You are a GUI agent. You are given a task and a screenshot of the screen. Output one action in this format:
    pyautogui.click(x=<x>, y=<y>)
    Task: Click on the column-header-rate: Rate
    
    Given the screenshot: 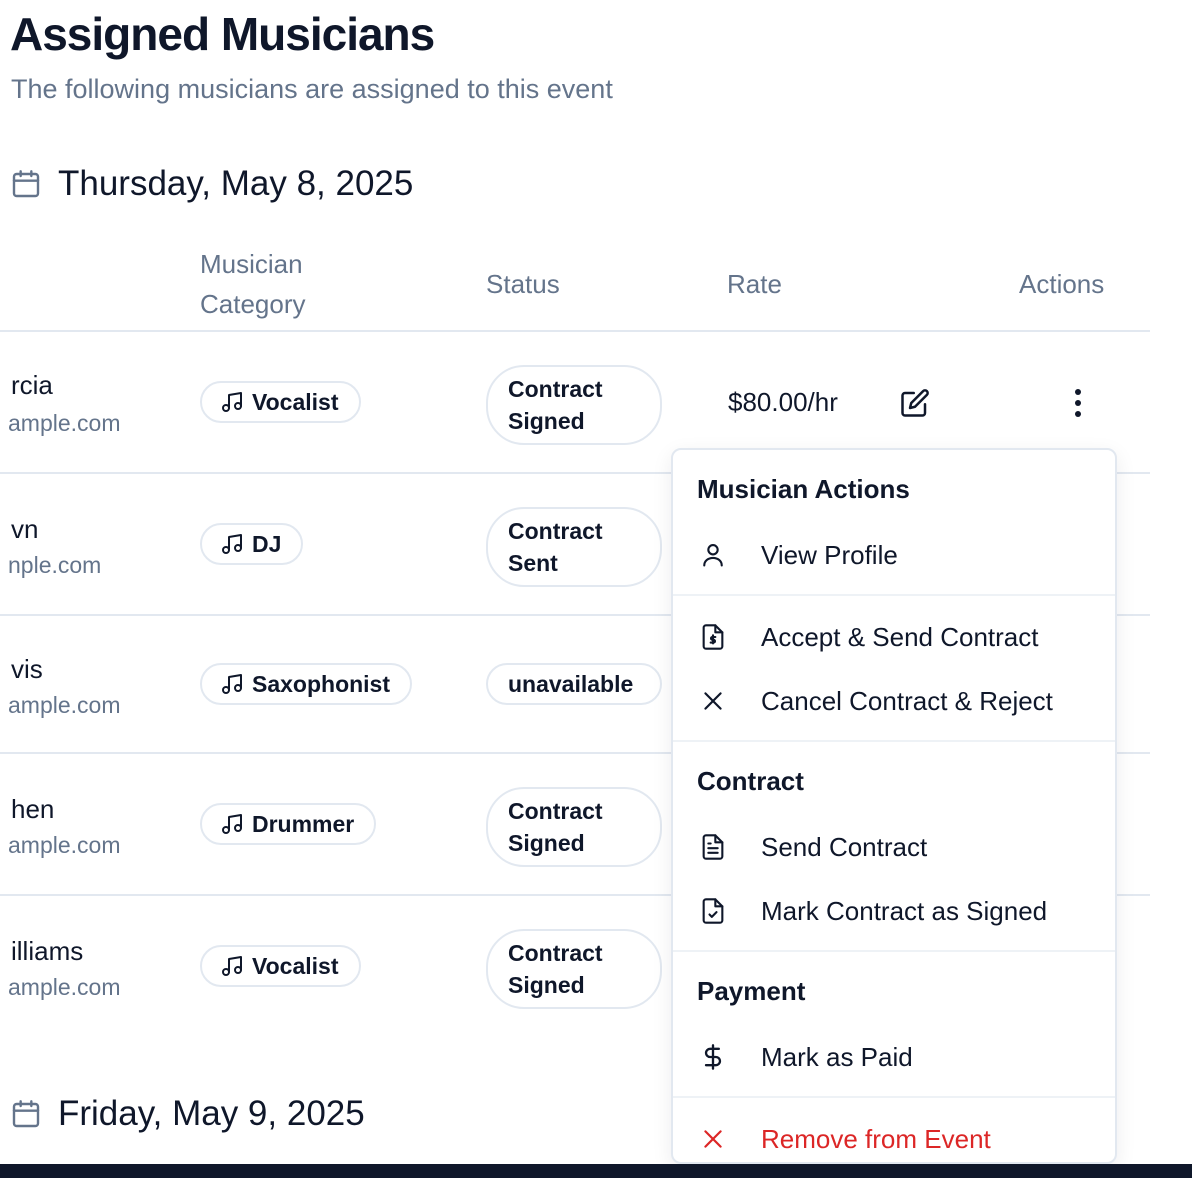 What is the action you would take?
    pyautogui.click(x=754, y=284)
    